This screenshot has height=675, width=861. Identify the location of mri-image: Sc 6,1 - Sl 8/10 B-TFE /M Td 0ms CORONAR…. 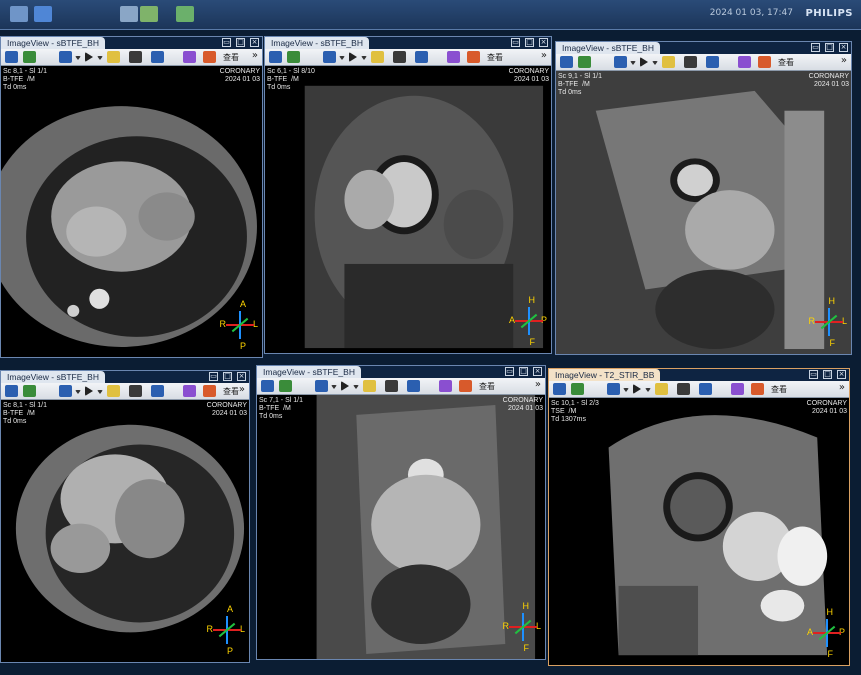
(408, 209).